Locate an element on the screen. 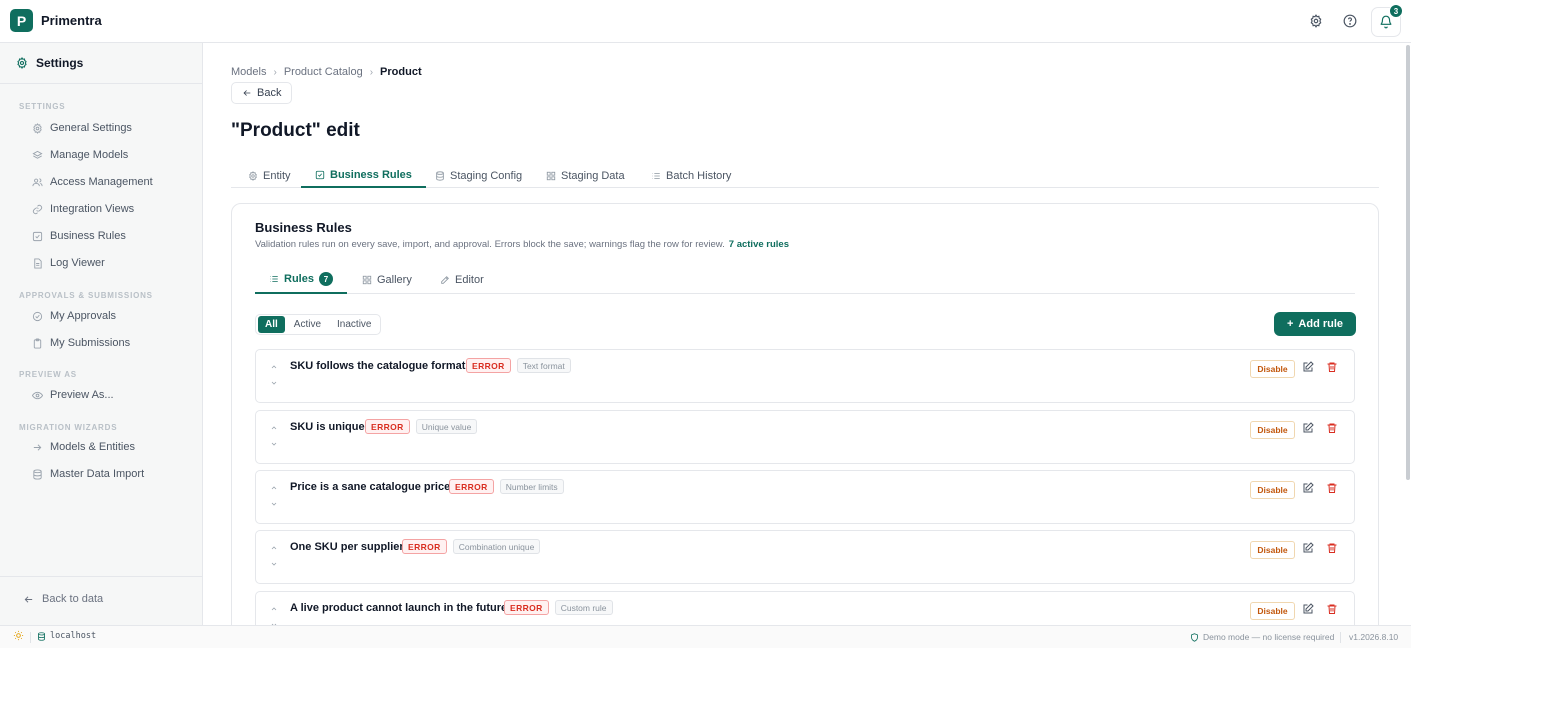 Image resolution: width=1568 pixels, height=719 pixels. sidebar-title: Settings is located at coordinates (49, 63).